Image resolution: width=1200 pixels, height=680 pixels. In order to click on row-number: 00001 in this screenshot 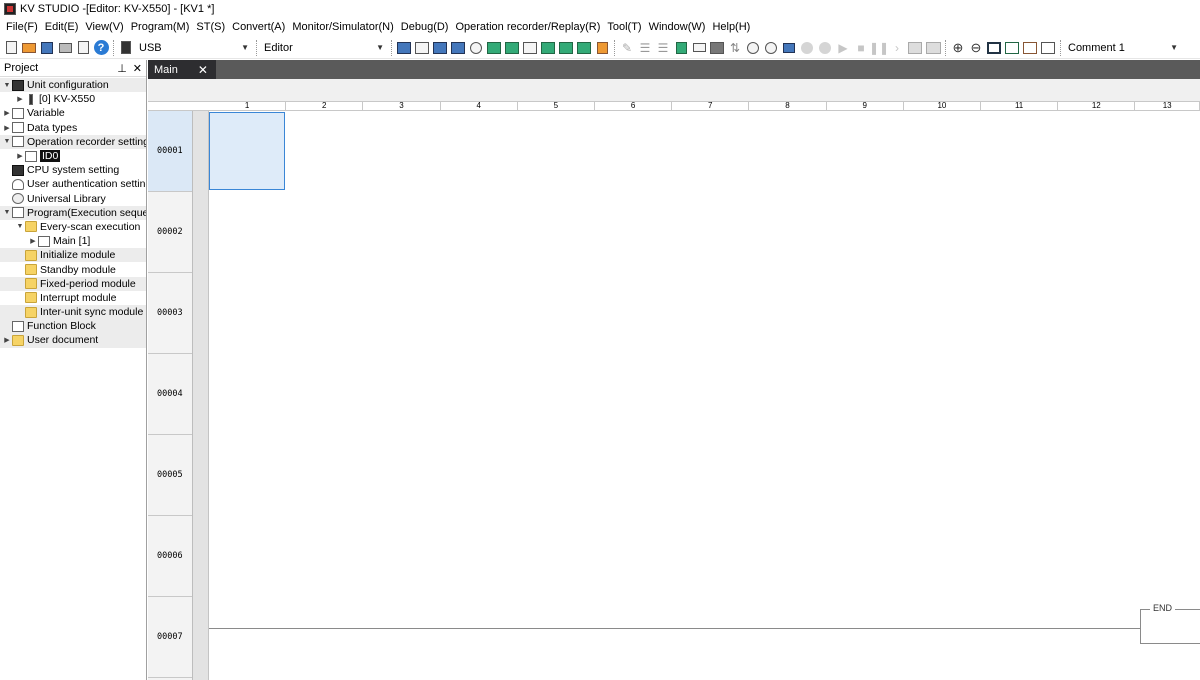, I will do `click(170, 151)`.